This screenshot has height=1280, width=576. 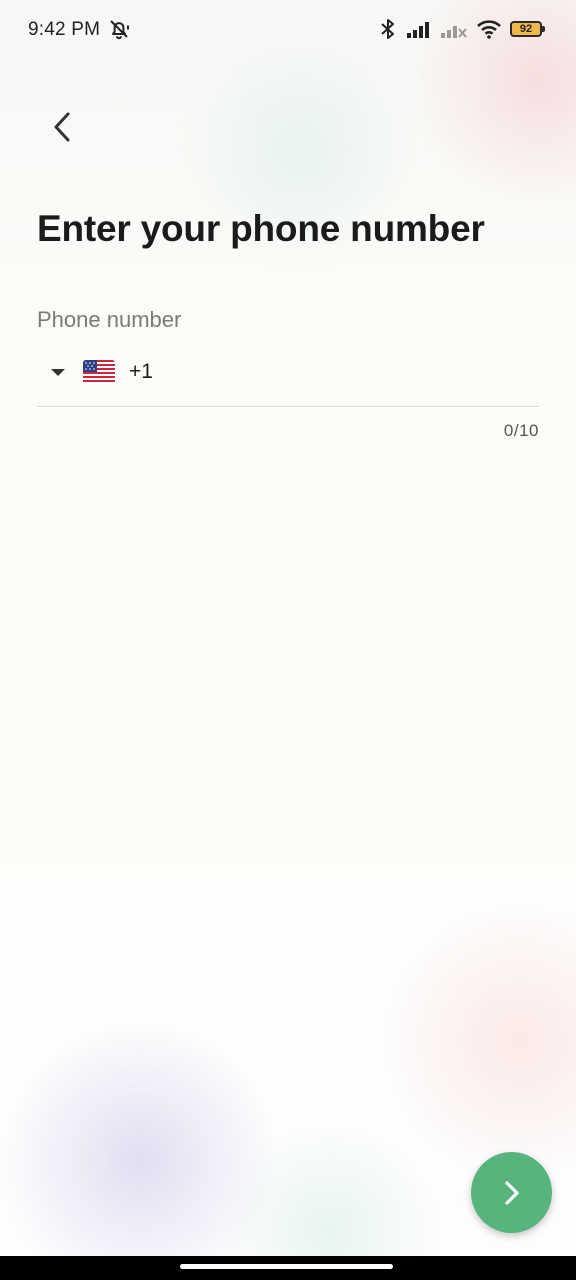 I want to click on next-button, so click(x=511, y=1192).